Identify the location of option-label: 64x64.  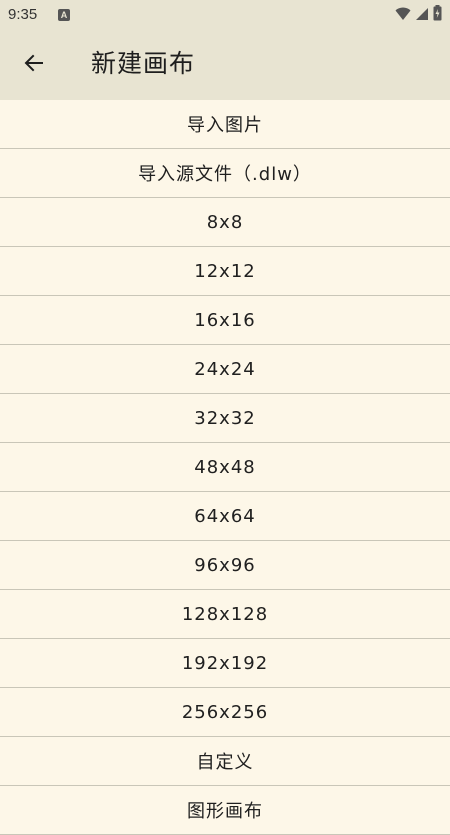
(225, 516).